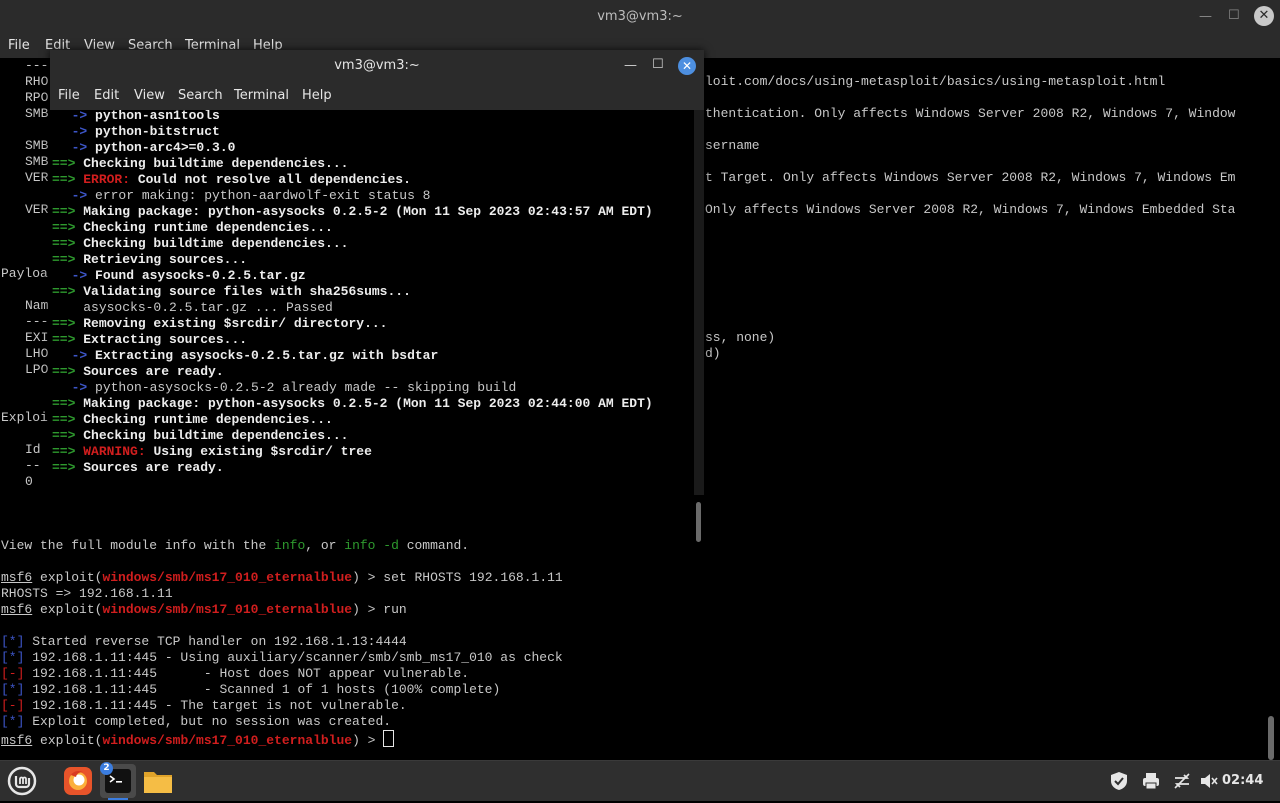 The height and width of the screenshot is (803, 1280). What do you see at coordinates (732, 145) in the screenshot?
I see `output-fragment: sername` at bounding box center [732, 145].